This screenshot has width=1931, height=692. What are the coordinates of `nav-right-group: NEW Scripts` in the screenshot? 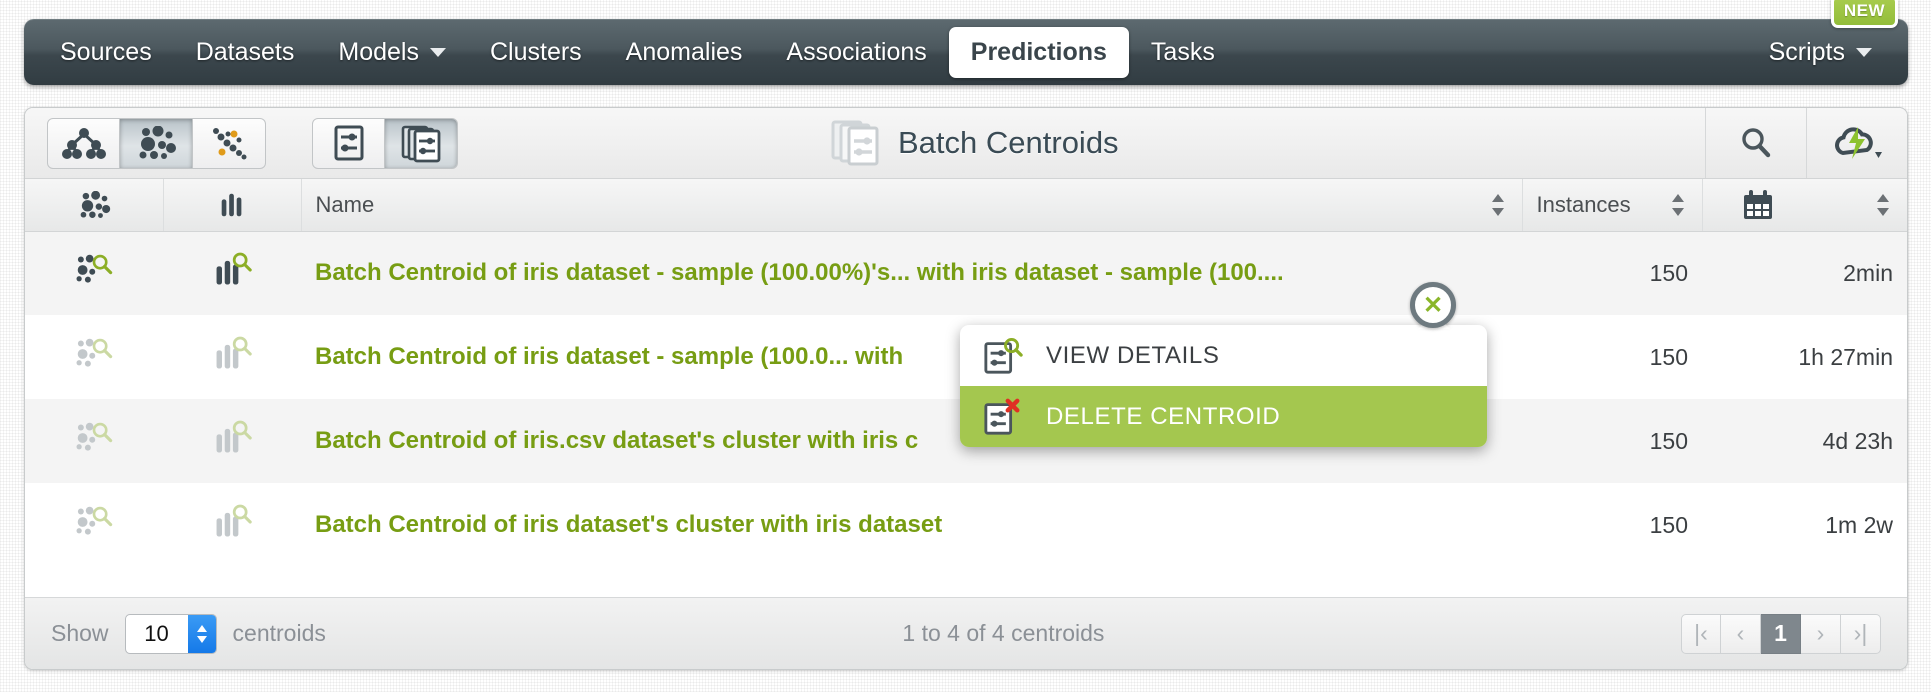 It's located at (1822, 38).